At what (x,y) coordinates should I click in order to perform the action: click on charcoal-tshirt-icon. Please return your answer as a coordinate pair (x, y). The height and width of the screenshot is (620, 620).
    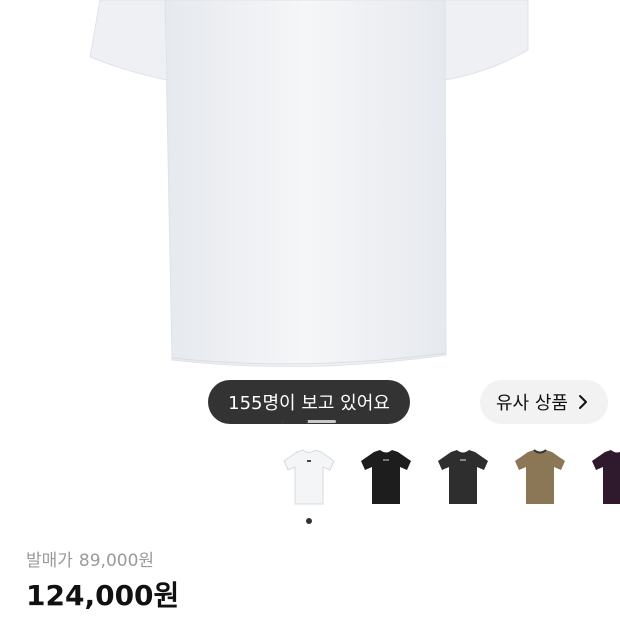
    Looking at the image, I should click on (463, 477).